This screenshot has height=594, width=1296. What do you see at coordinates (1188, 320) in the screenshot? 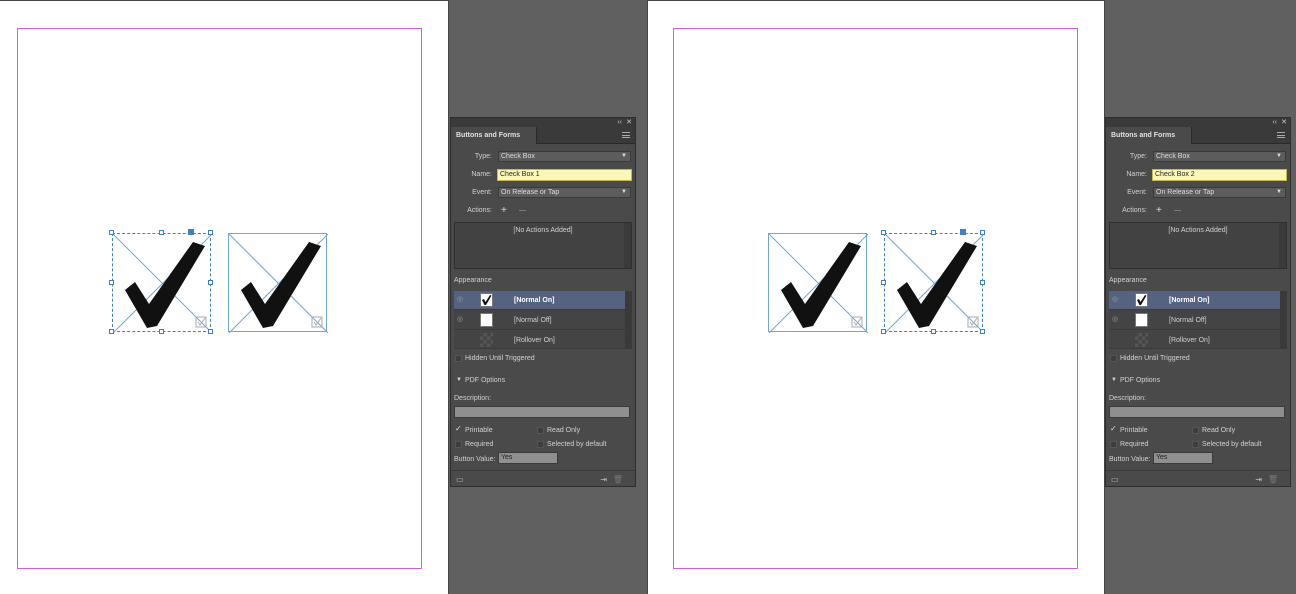
I see `appearance-state-label: [Normal Off]` at bounding box center [1188, 320].